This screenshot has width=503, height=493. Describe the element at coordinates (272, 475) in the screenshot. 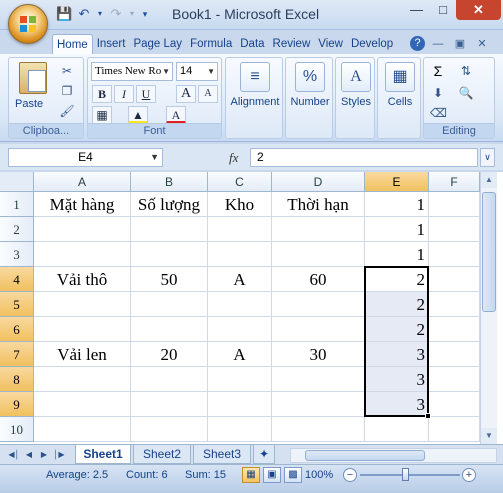

I see `page-layout-view-icon: ▣` at that location.